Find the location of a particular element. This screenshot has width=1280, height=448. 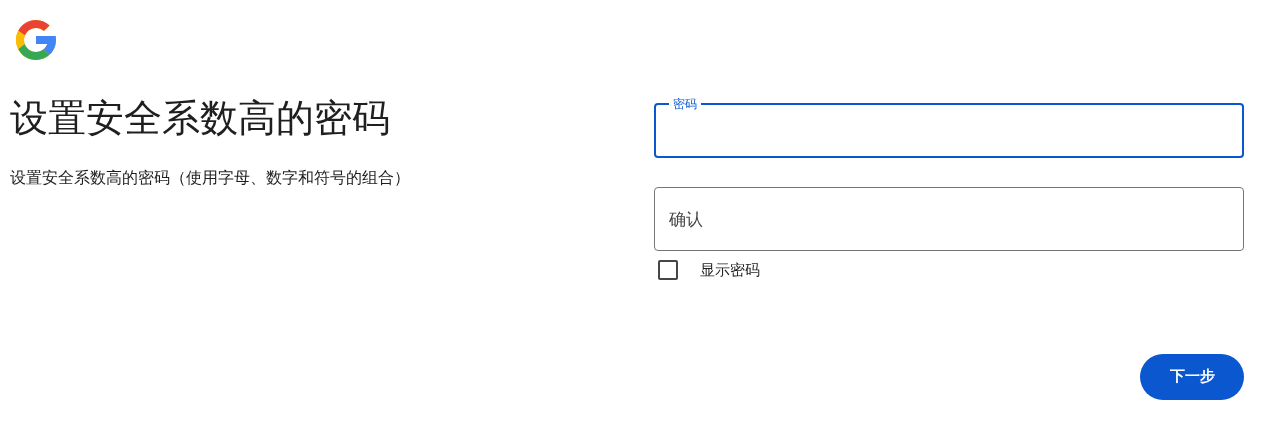

show-password-checkbox is located at coordinates (668, 270).